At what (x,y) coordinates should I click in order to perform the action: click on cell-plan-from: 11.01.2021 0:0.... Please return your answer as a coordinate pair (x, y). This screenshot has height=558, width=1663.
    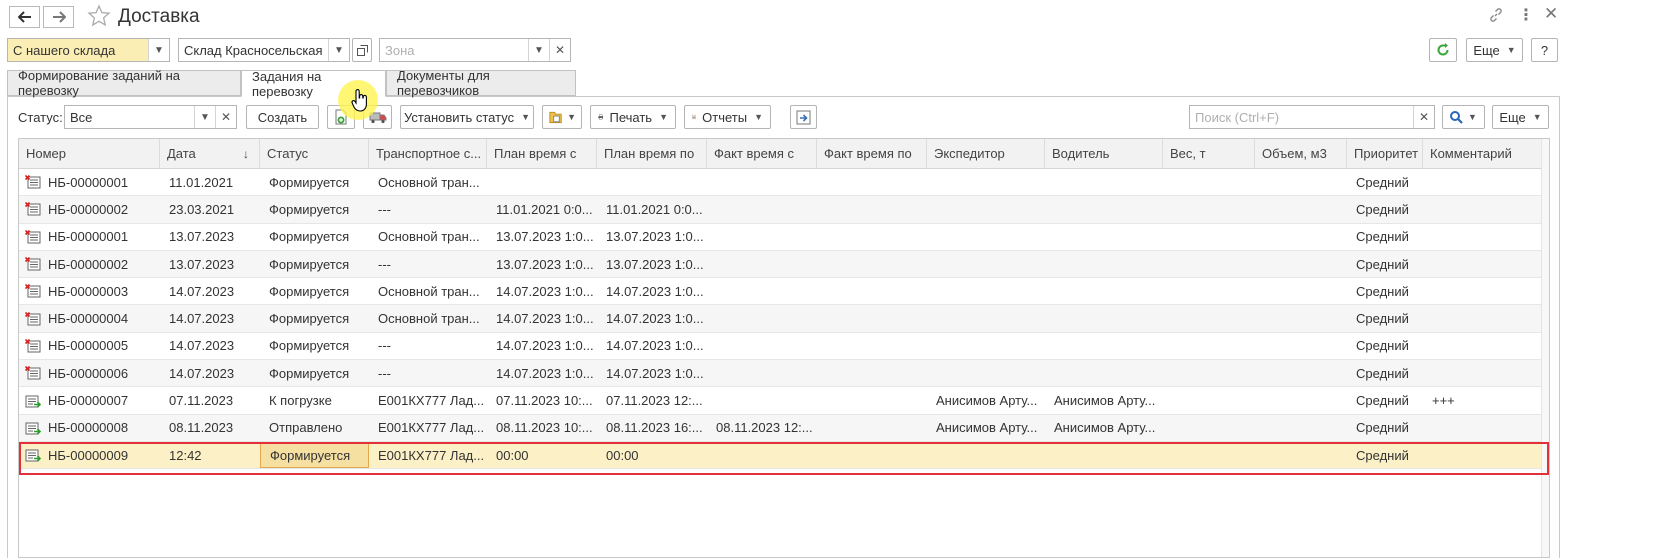
    Looking at the image, I should click on (542, 209).